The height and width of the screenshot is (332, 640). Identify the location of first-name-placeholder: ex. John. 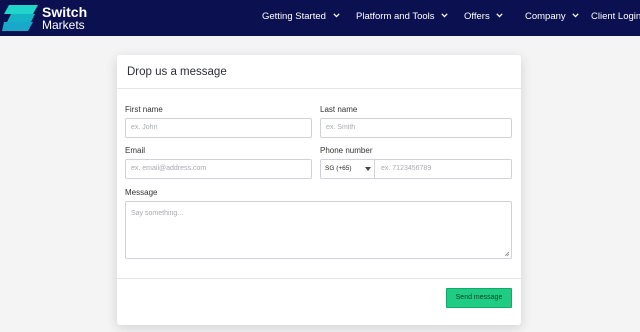
(144, 127).